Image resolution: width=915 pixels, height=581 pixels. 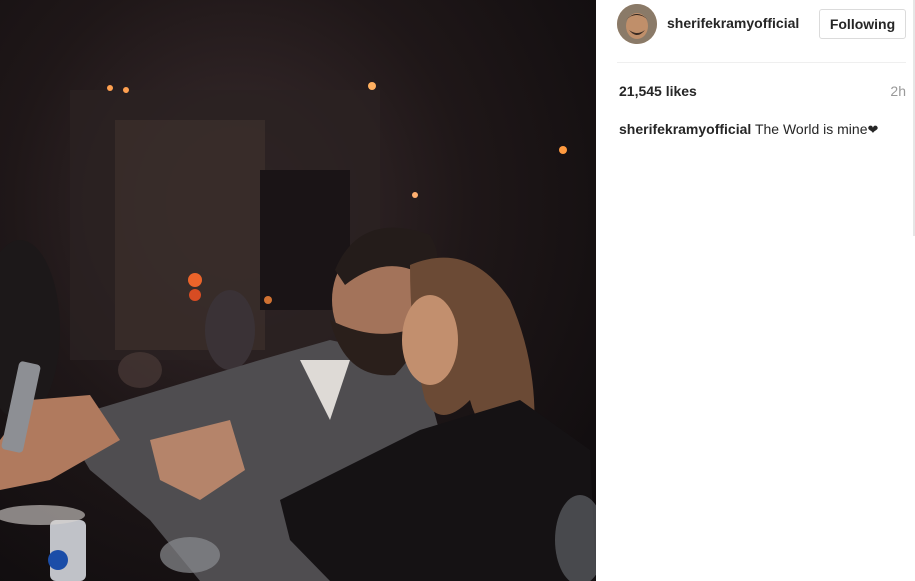 What do you see at coordinates (658, 91) in the screenshot?
I see `likes-count: 21,545 likes` at bounding box center [658, 91].